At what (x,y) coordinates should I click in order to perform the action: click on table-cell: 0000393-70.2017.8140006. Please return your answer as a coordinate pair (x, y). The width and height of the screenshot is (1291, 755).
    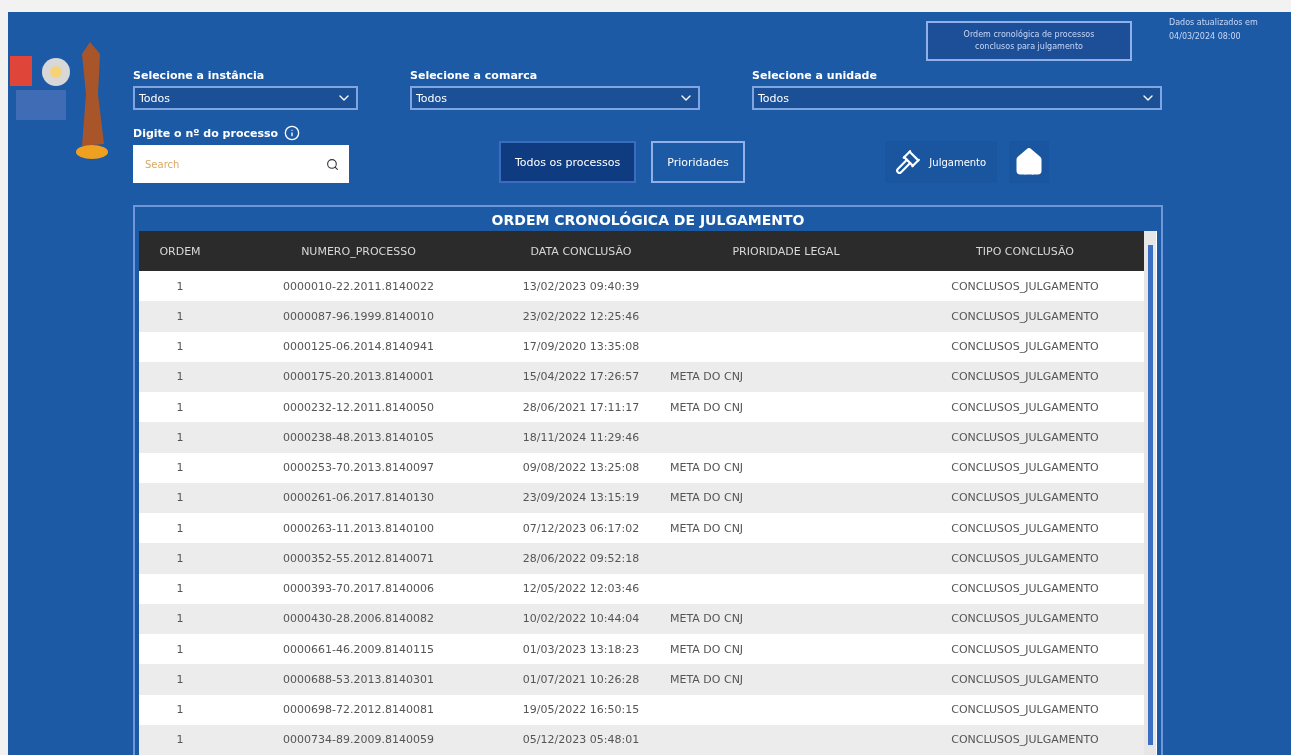
    Looking at the image, I should click on (358, 588).